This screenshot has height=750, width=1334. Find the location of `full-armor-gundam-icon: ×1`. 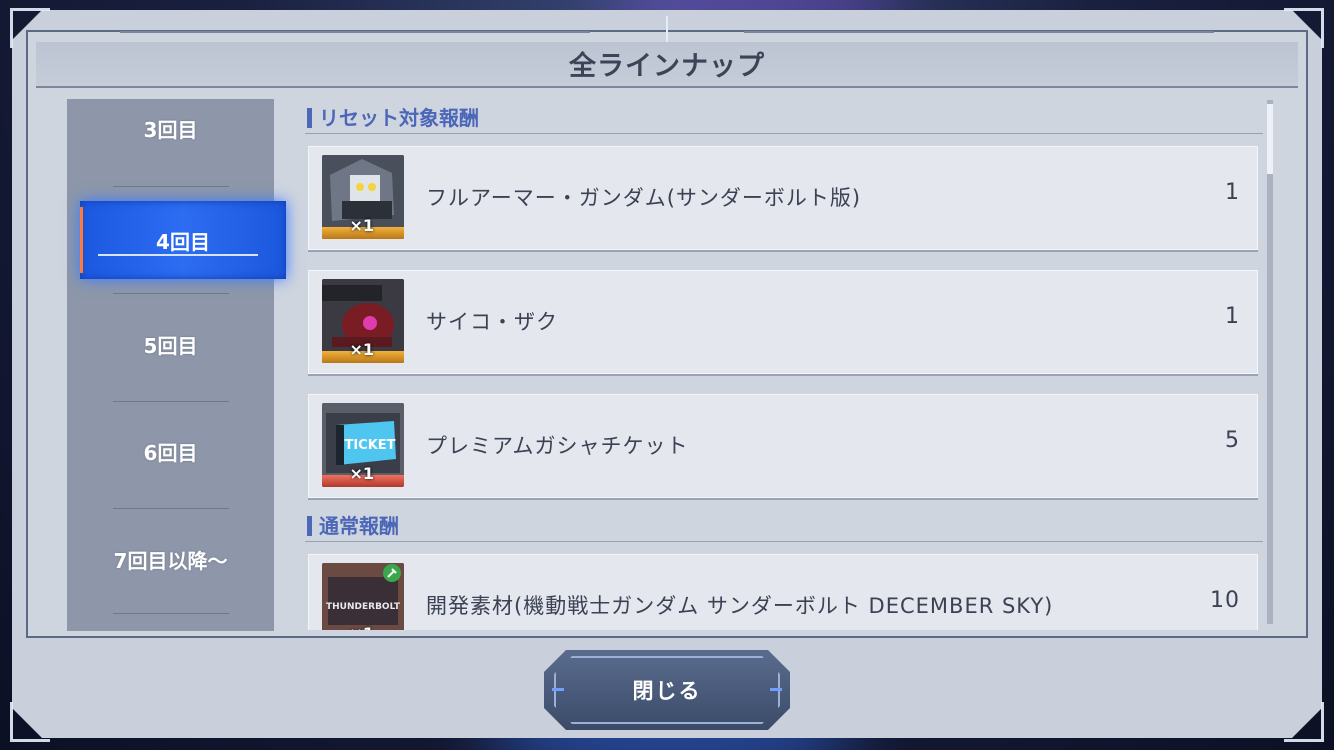

full-armor-gundam-icon: ×1 is located at coordinates (363, 197).